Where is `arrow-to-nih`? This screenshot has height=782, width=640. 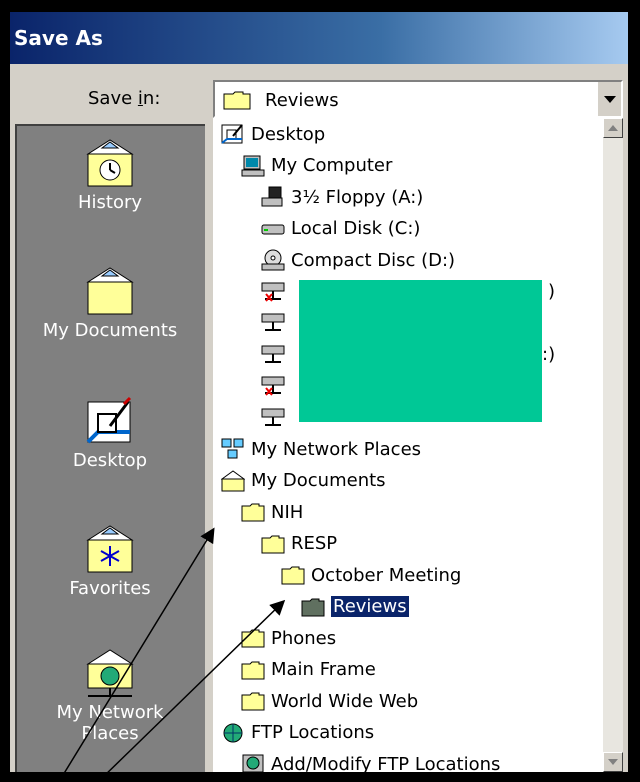 arrow-to-nih is located at coordinates (137, 654).